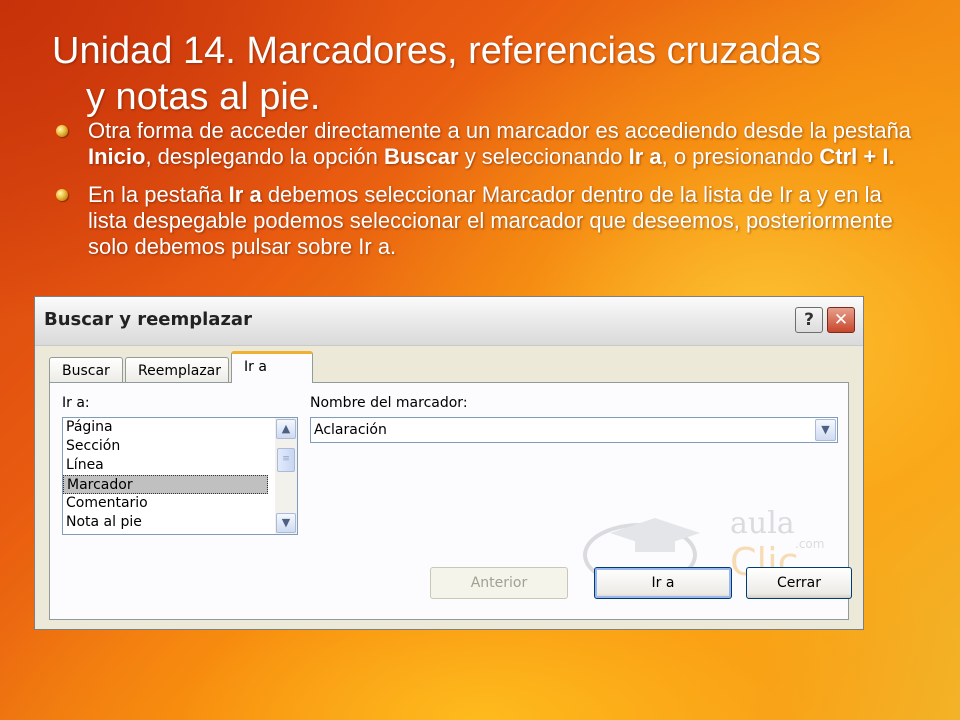 The width and height of the screenshot is (960, 720). Describe the element at coordinates (86, 370) in the screenshot. I see `tab-buscar: Buscar` at that location.